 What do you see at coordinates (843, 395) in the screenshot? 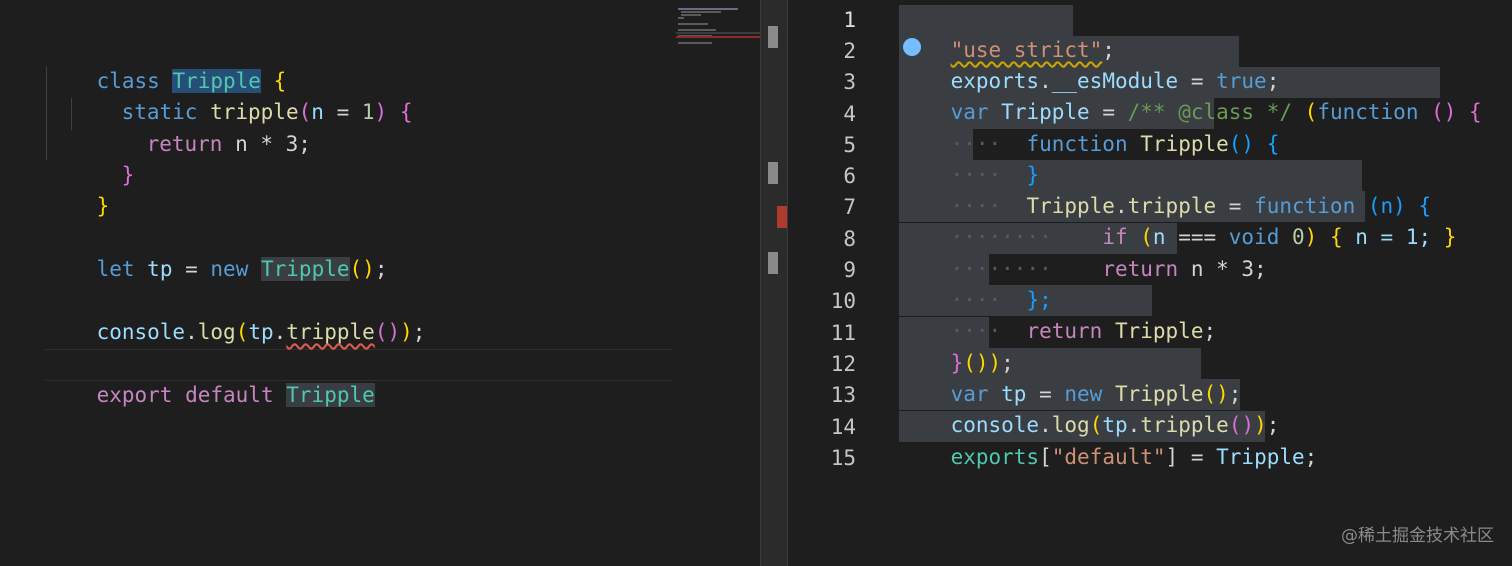
I see `line-number: 13` at bounding box center [843, 395].